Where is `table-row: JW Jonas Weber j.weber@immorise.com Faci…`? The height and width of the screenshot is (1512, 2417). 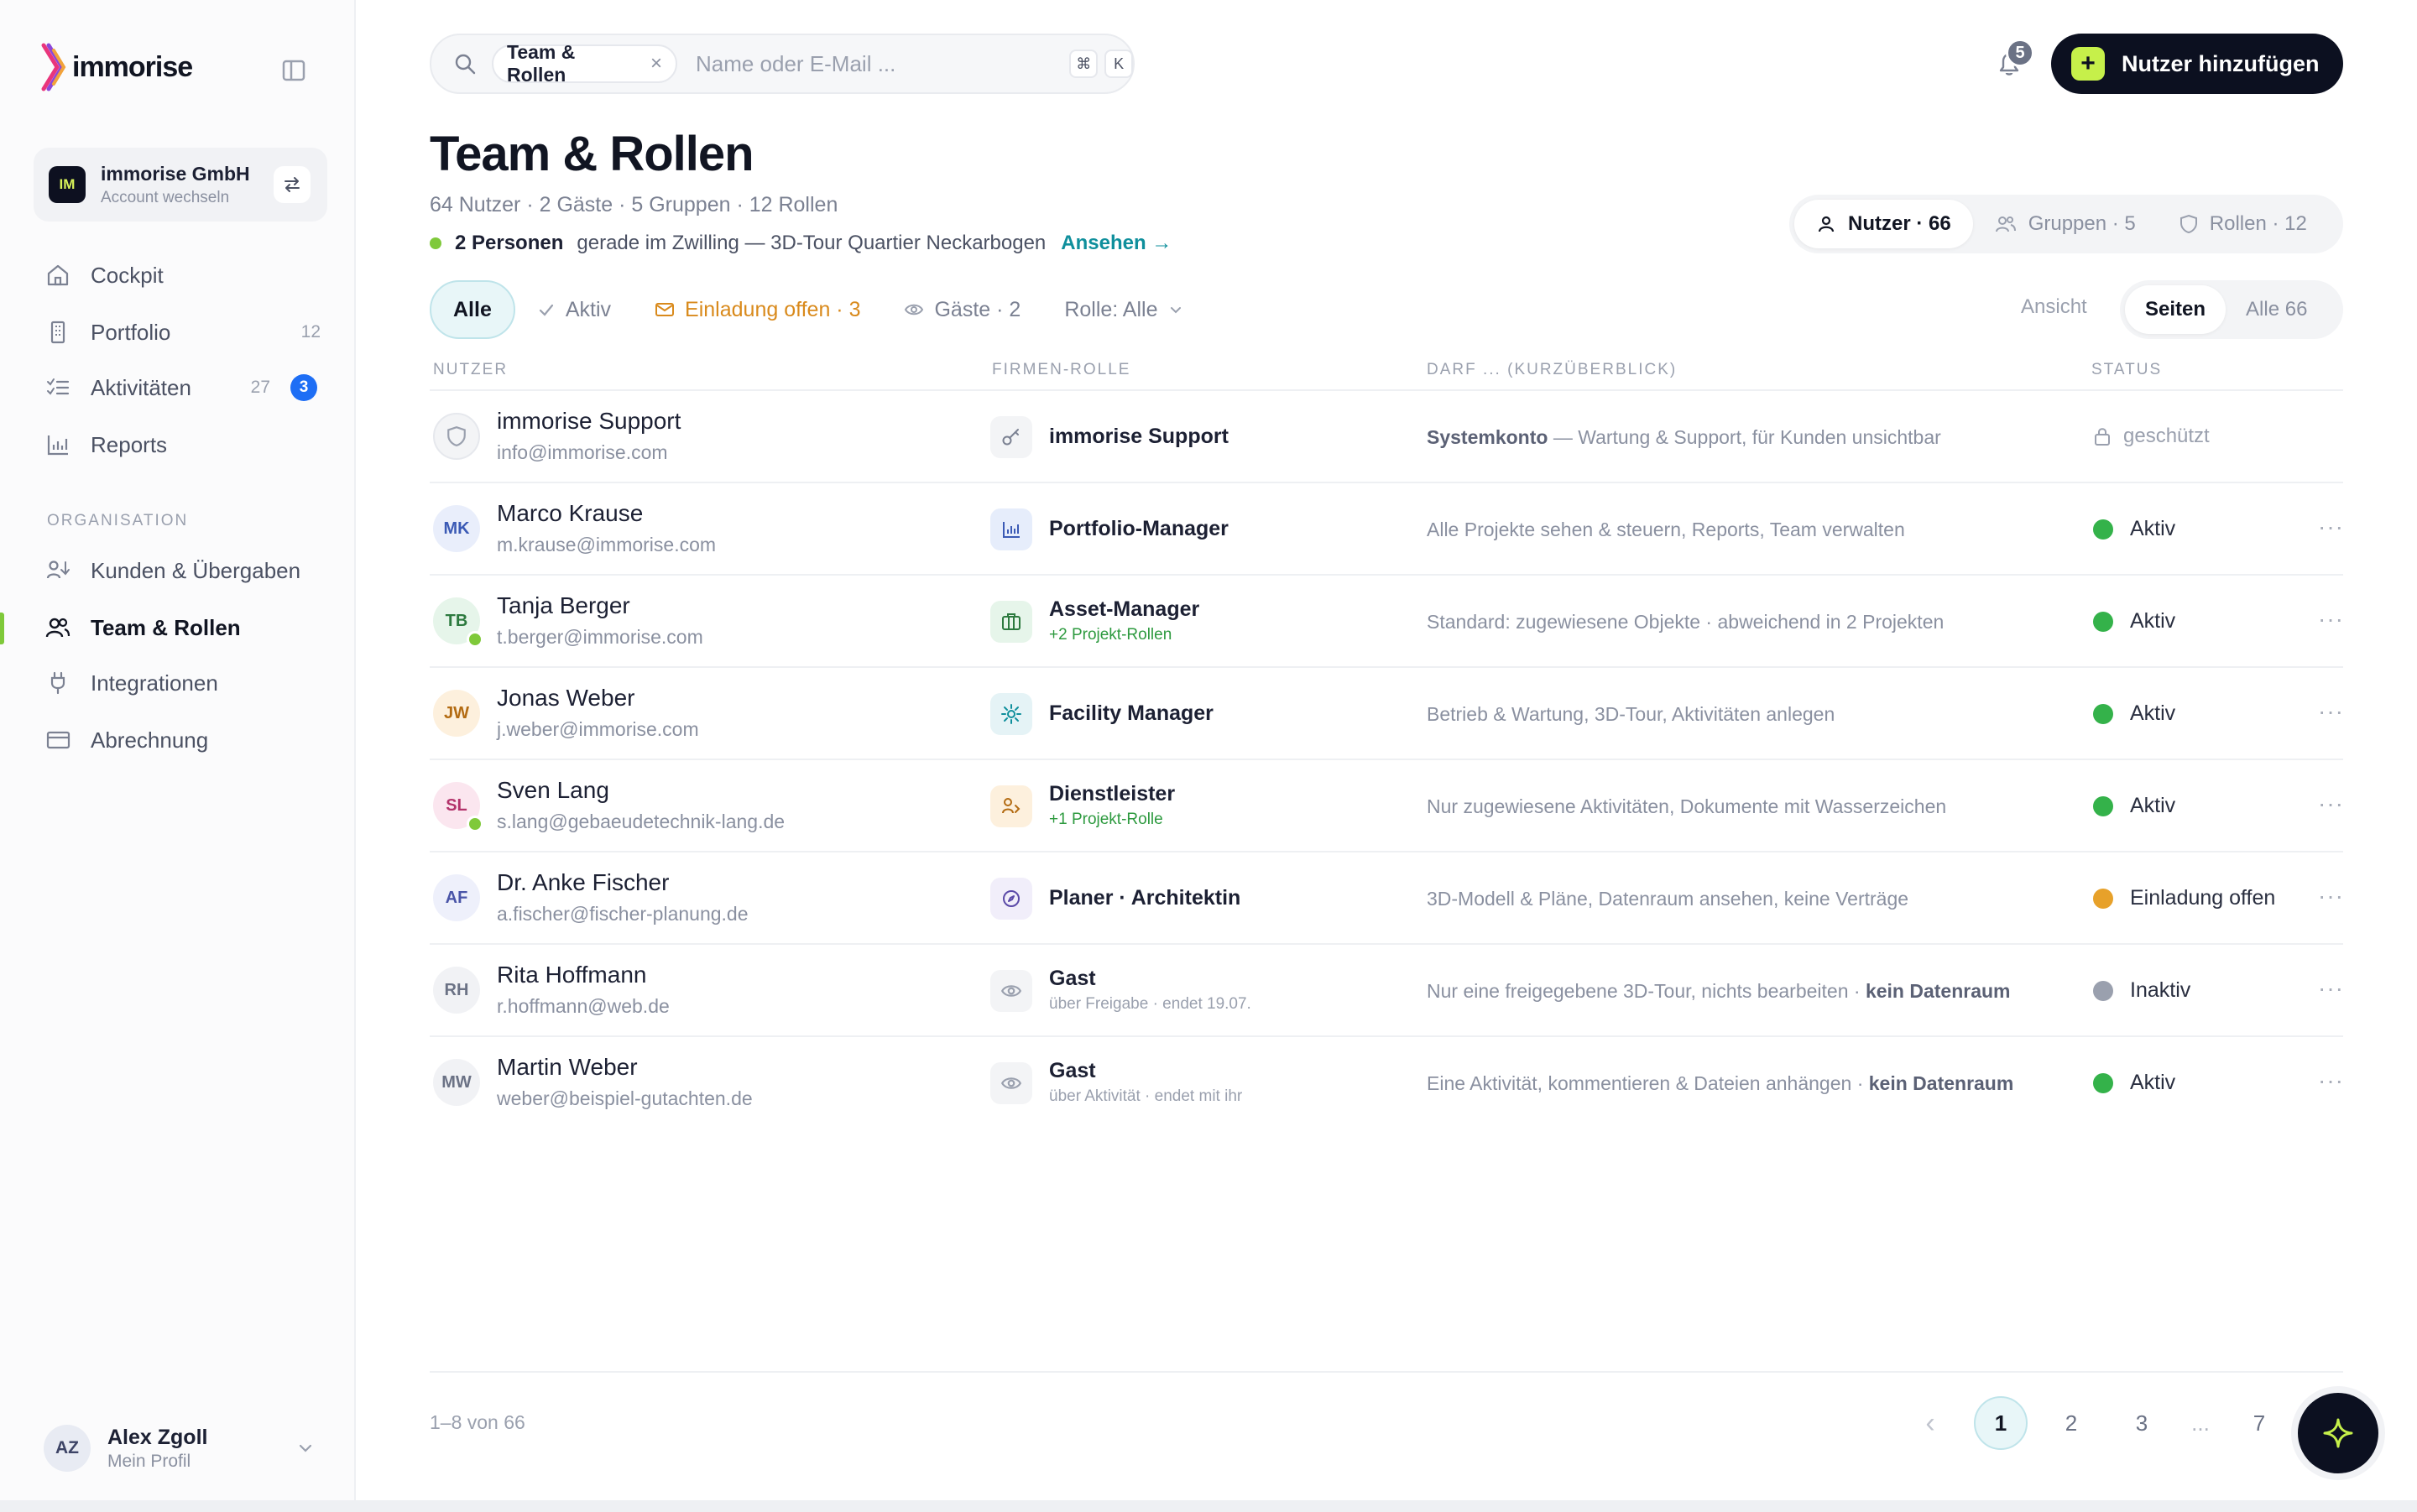 table-row: JW Jonas Weber j.weber@immorise.com Faci… is located at coordinates (1386, 712).